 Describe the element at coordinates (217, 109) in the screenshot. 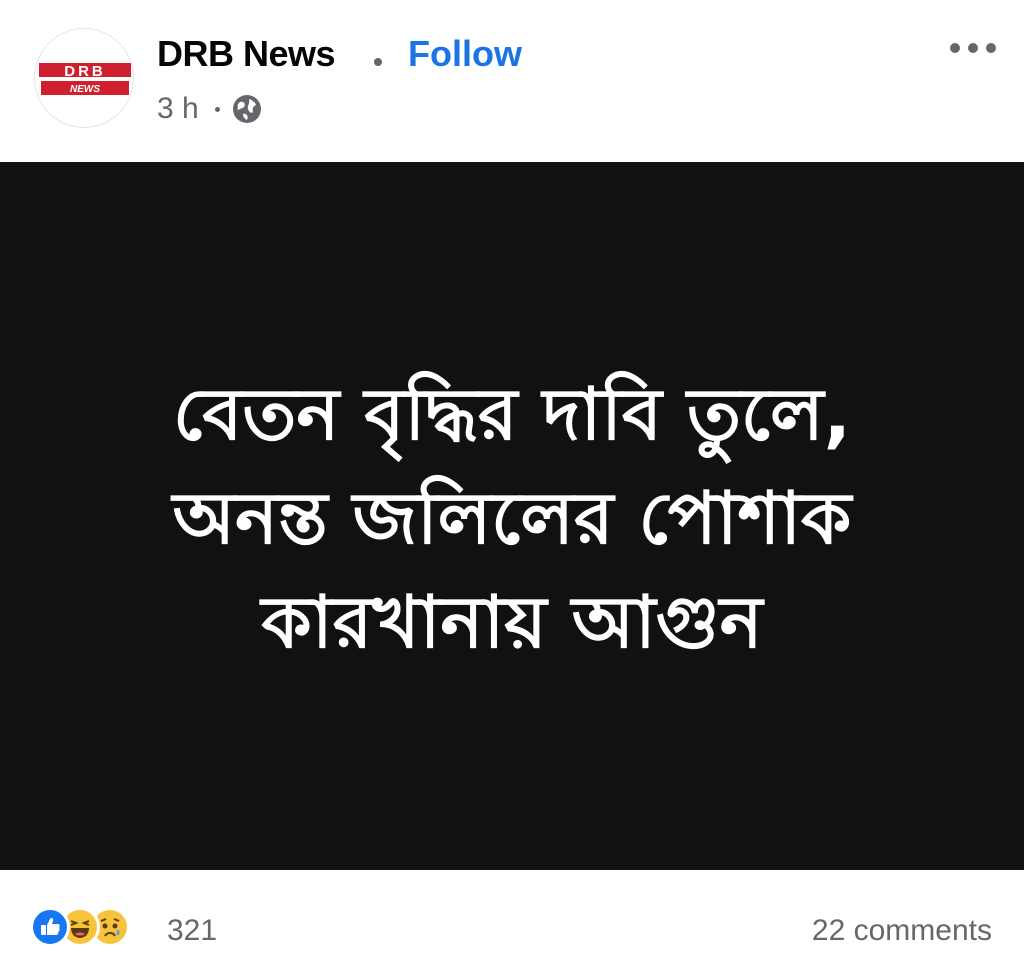

I see `meta-separator-dot` at that location.